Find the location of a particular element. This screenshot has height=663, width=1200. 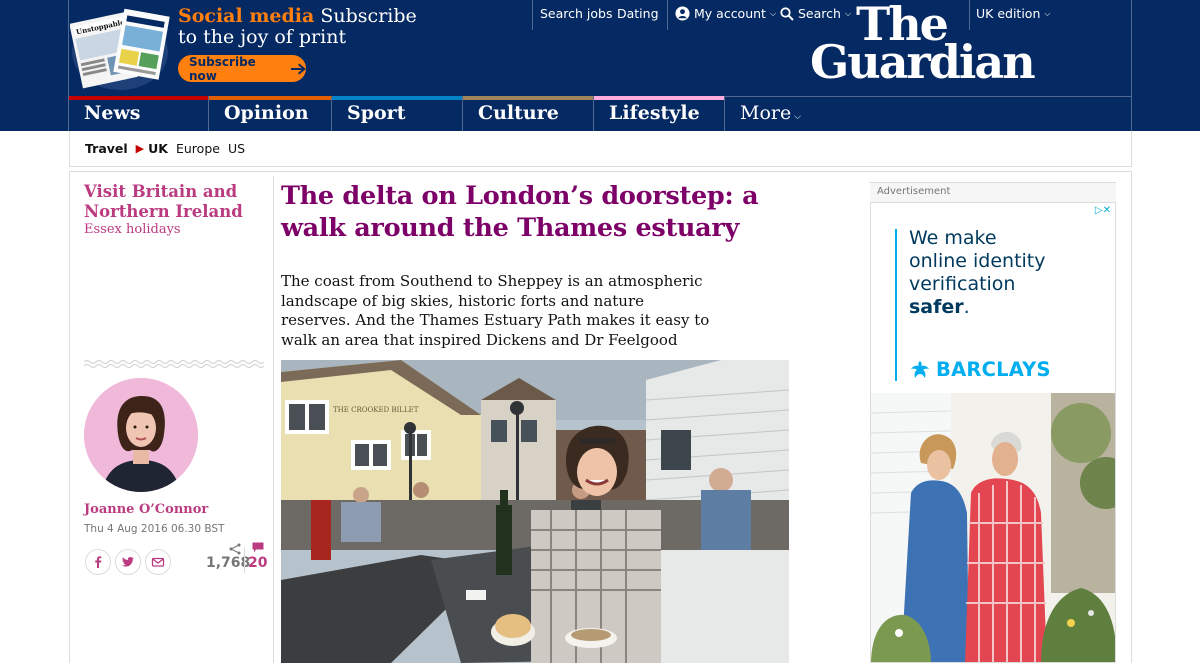

search-link: Search ⌵ is located at coordinates (815, 13).